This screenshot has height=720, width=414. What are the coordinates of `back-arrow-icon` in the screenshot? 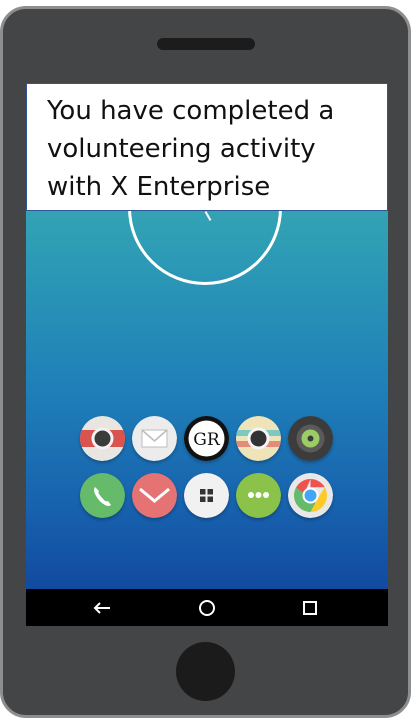 It's located at (102, 607).